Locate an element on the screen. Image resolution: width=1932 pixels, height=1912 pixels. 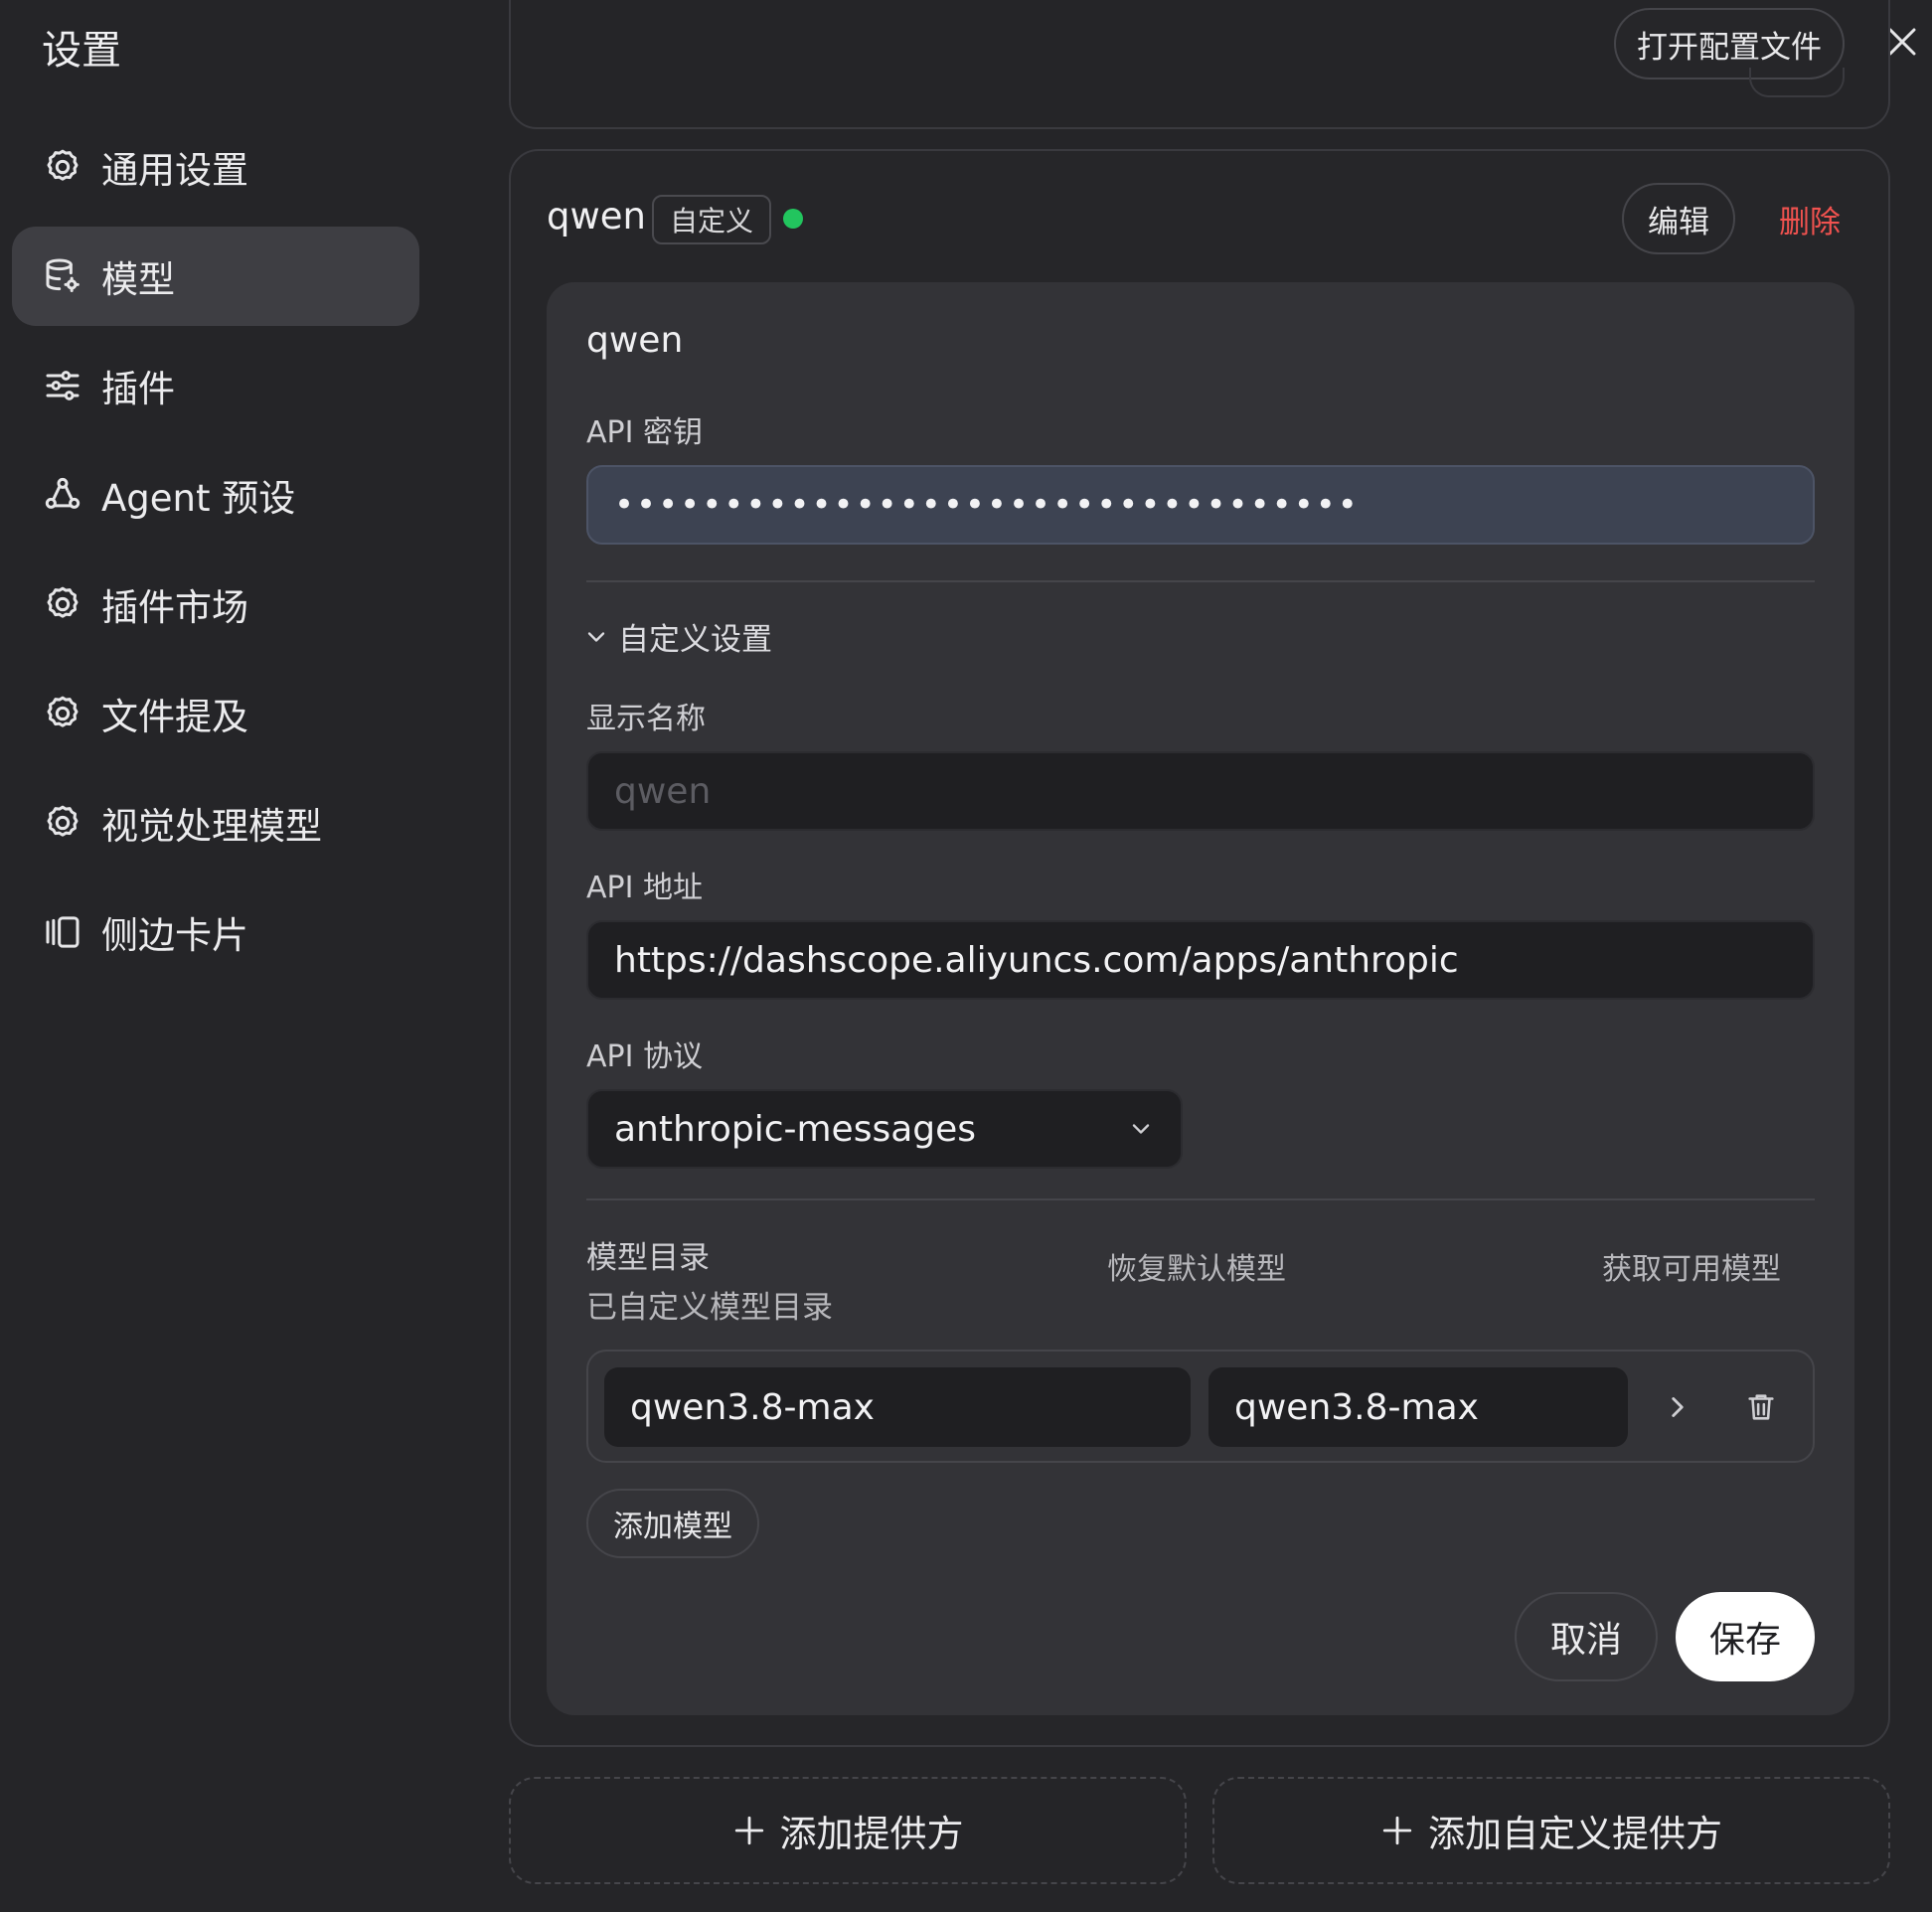
delete-model-button is located at coordinates (1761, 1407).